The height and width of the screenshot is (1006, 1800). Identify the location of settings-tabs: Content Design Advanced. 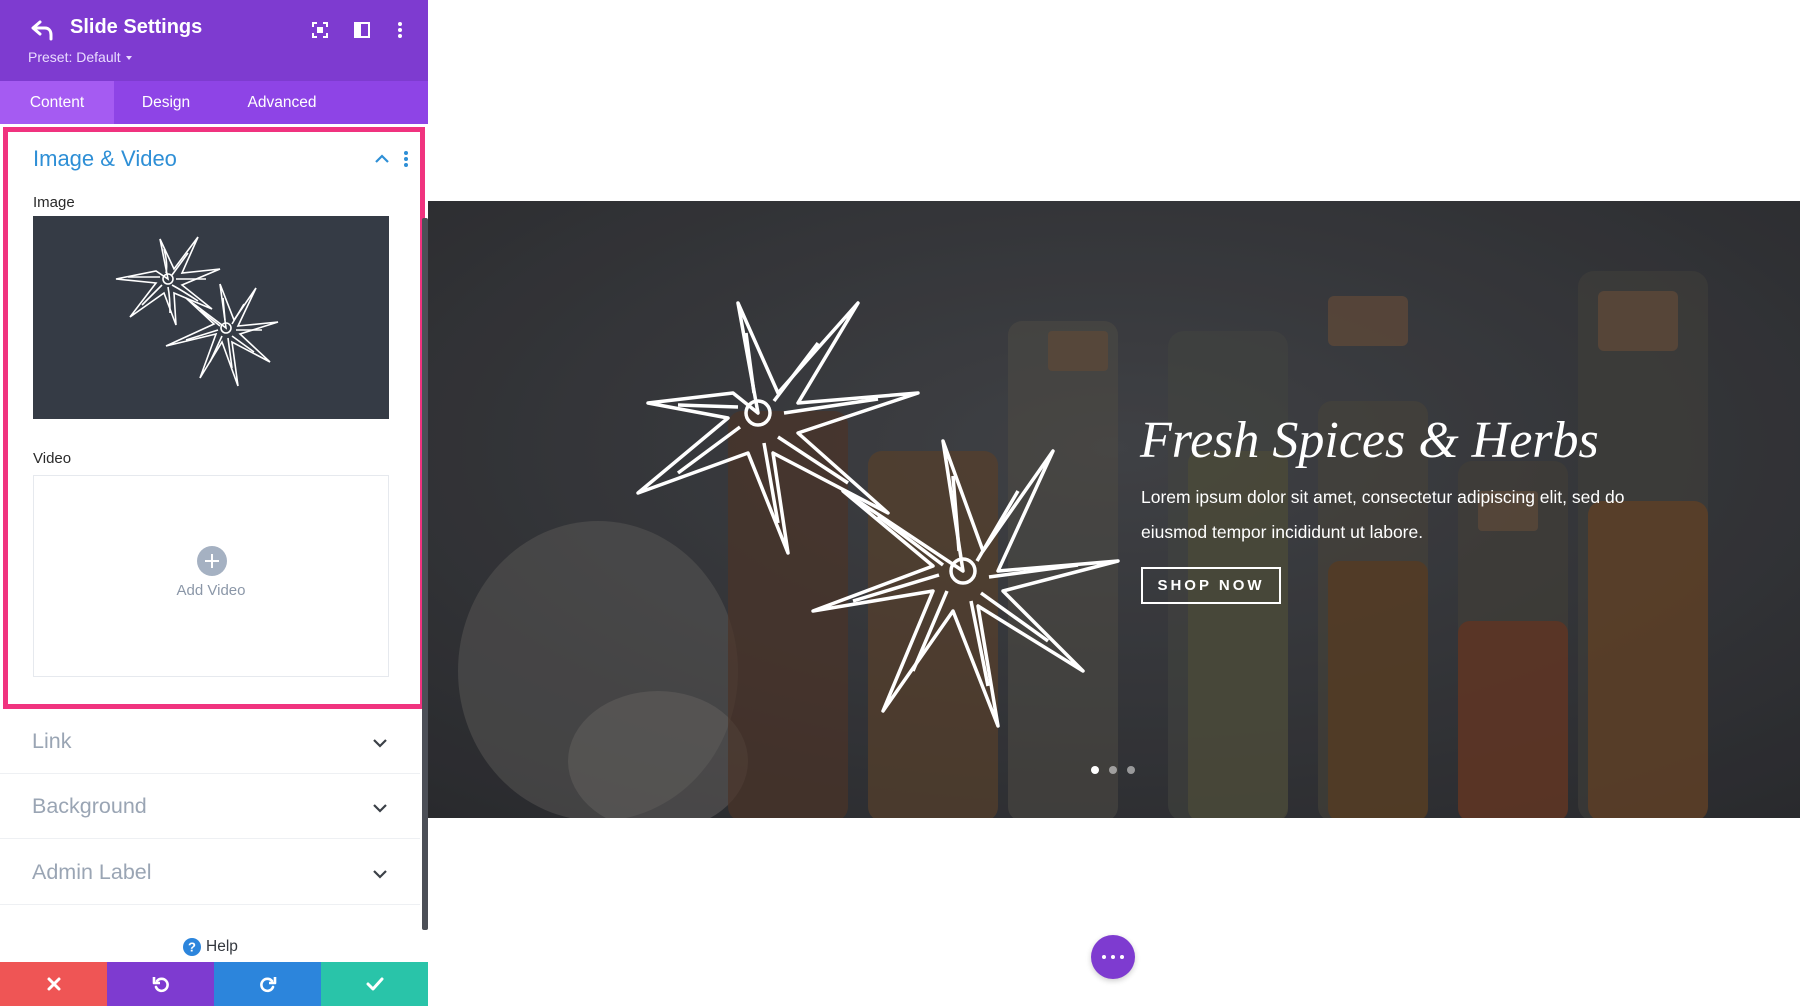
(214, 102).